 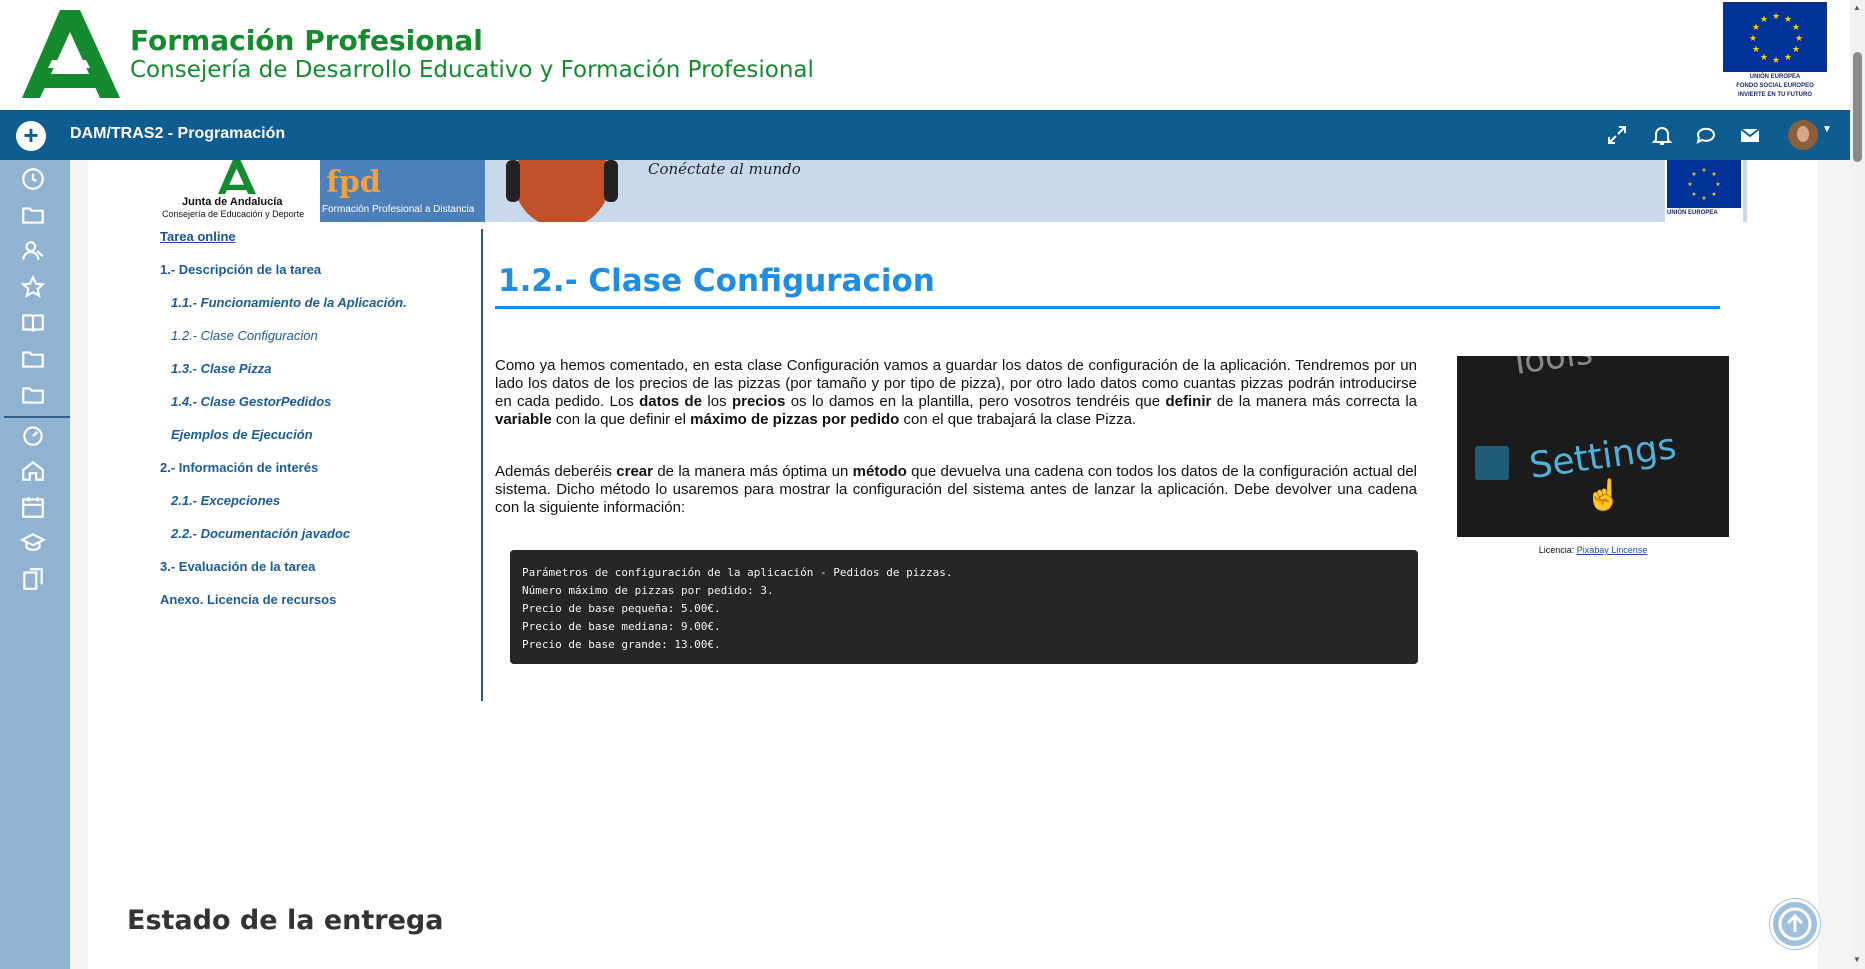 I want to click on chat-icon, so click(x=1706, y=135).